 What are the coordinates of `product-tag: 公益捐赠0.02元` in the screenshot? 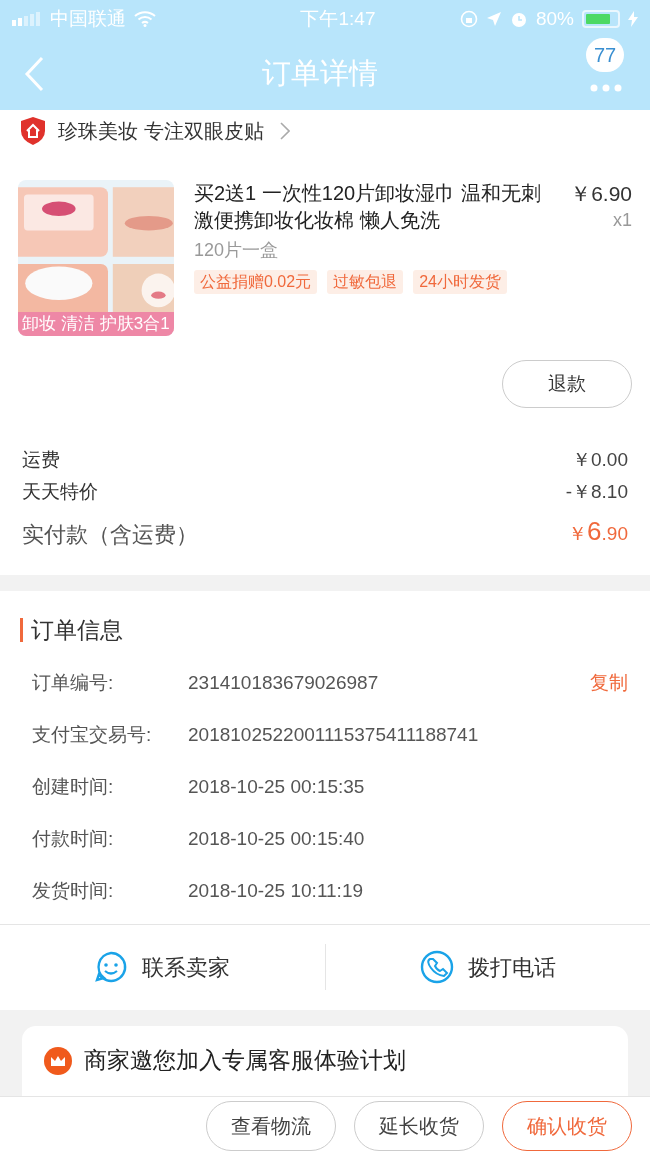 It's located at (256, 282).